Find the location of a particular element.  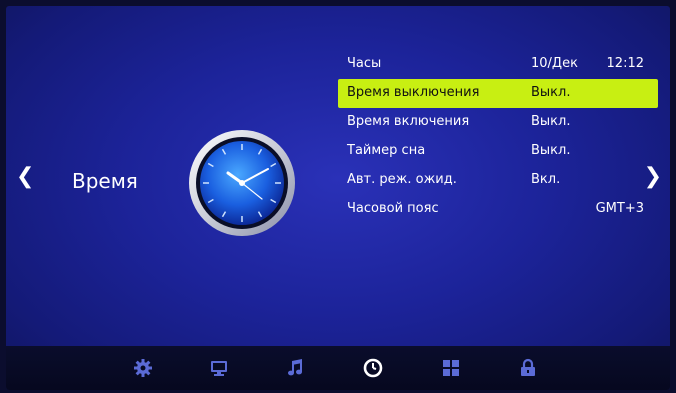

lock-icon is located at coordinates (528, 368).